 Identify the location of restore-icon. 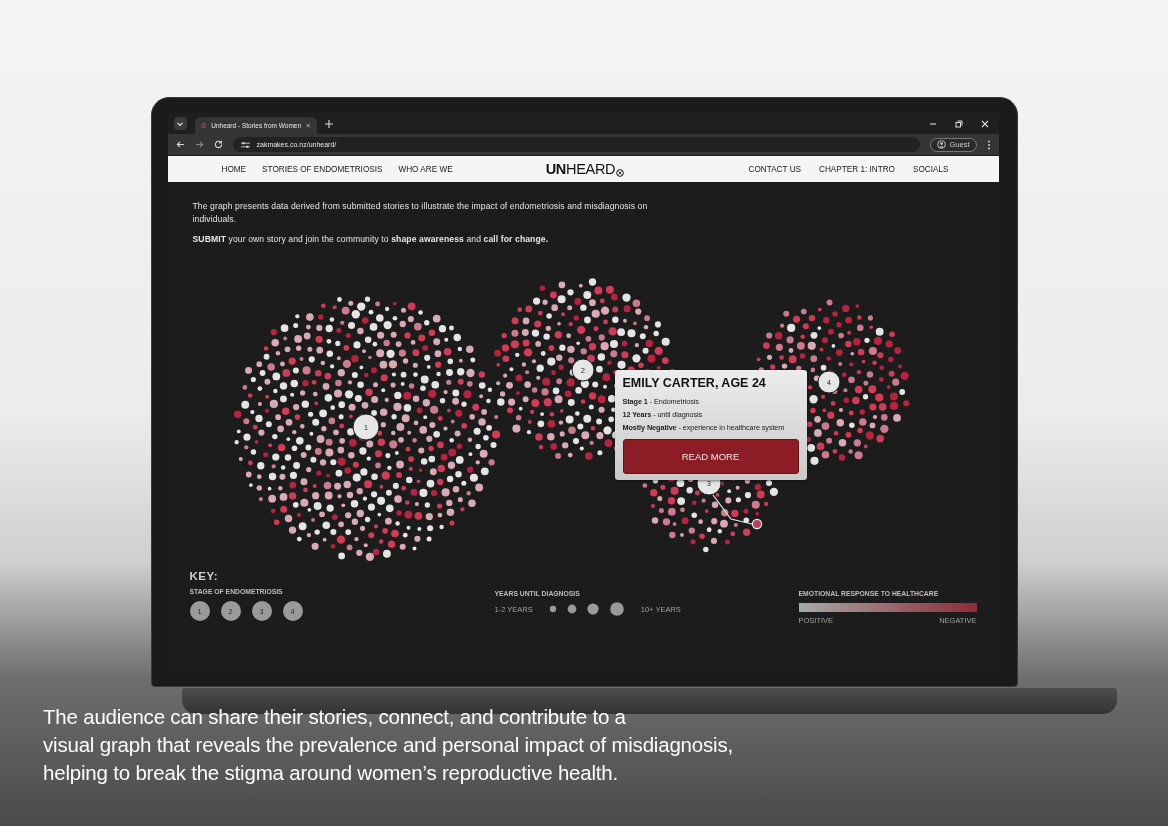
(958, 123).